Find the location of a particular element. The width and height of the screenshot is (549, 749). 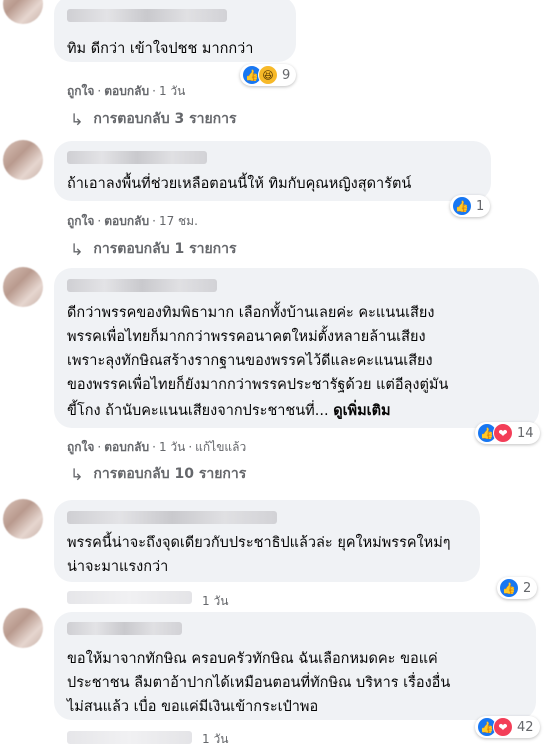

comment-actions: ถูกใจ · ตอบกลับ · 1 วัน · แก้ไขแล้ว is located at coordinates (156, 447).